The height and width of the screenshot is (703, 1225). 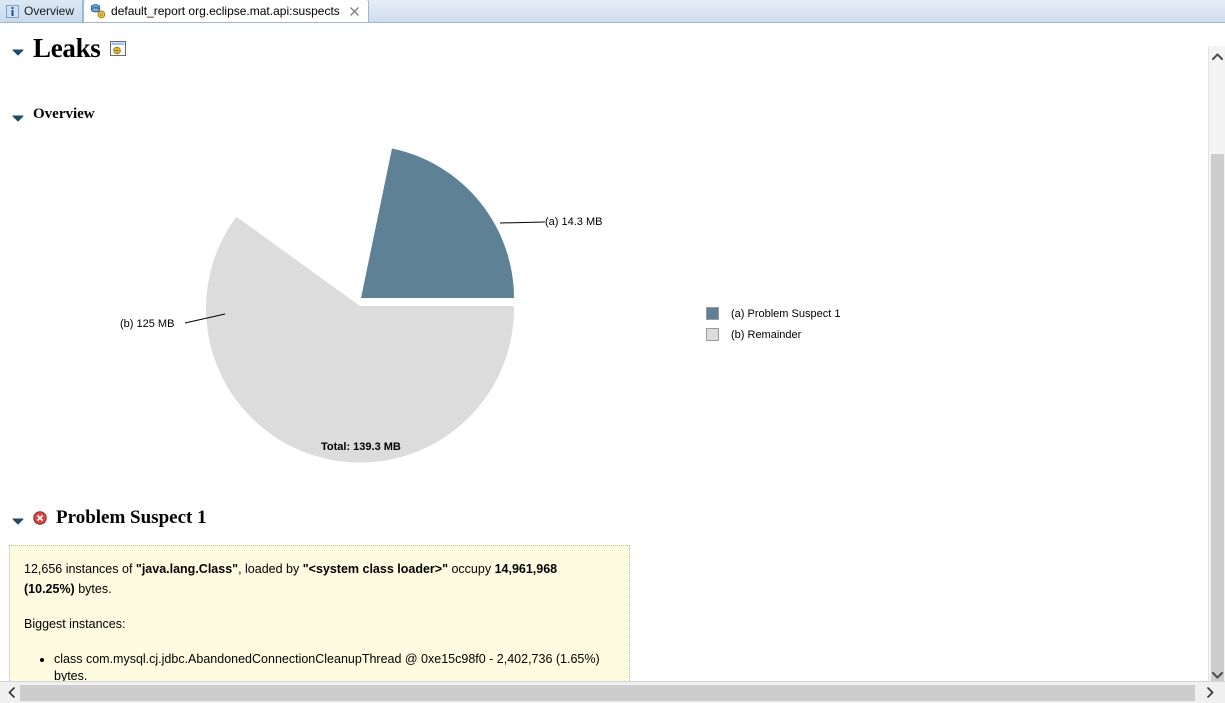 I want to click on pie-chart-svg, so click(x=365, y=305).